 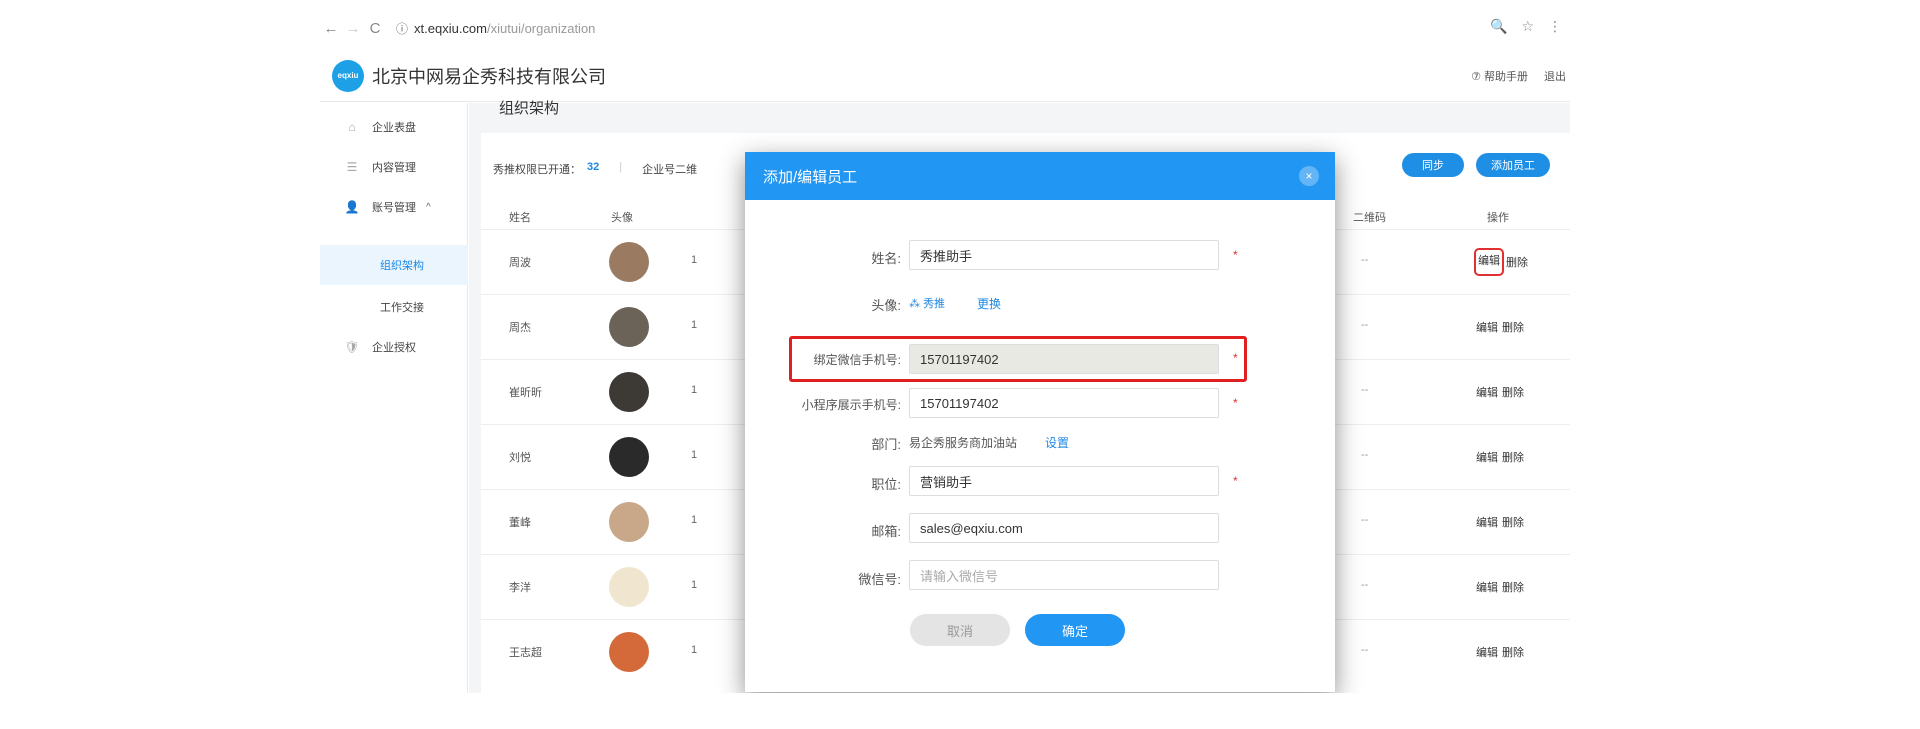 What do you see at coordinates (886, 484) in the screenshot?
I see `position-label: 职位:` at bounding box center [886, 484].